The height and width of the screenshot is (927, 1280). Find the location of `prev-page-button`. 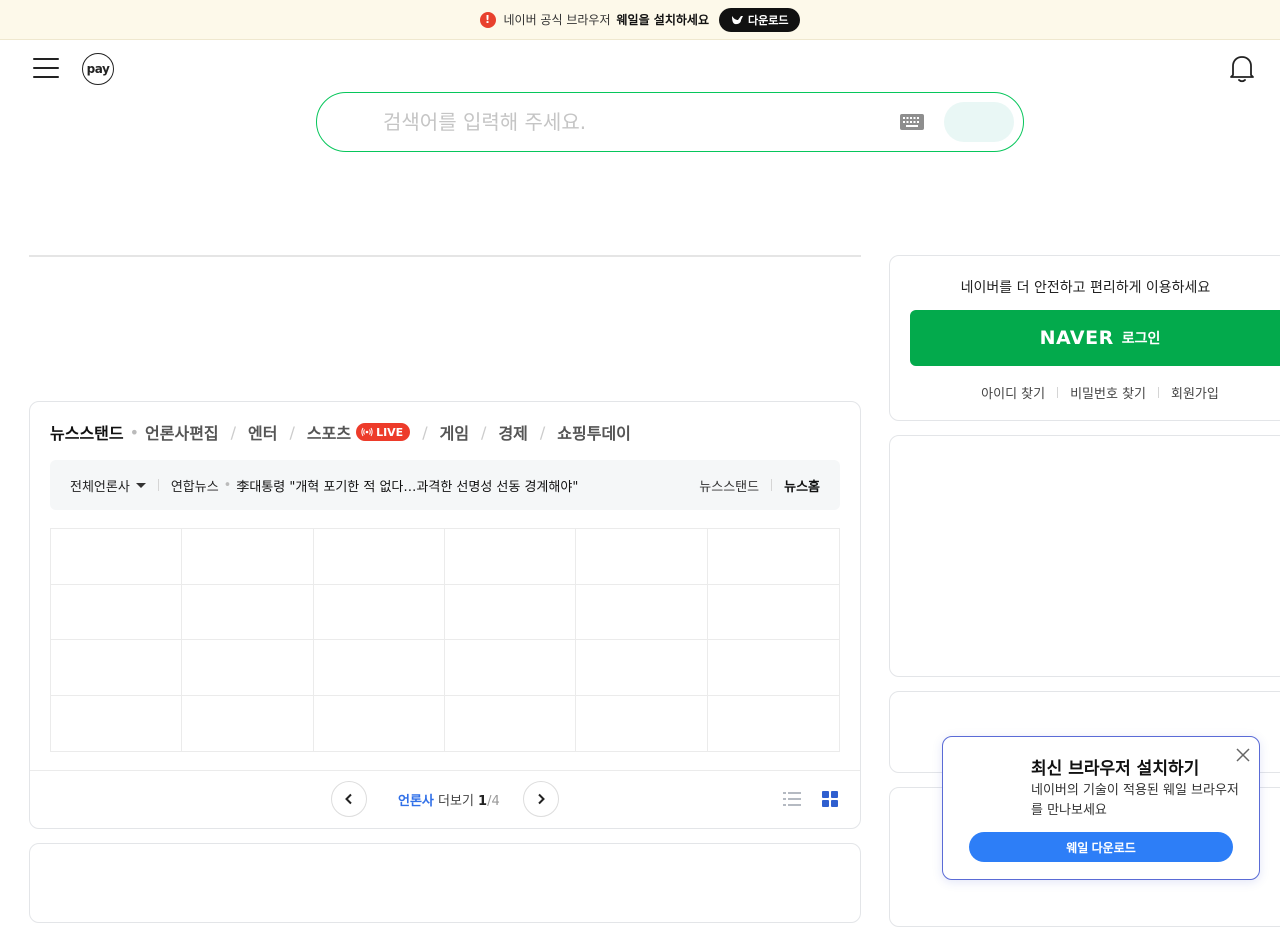

prev-page-button is located at coordinates (349, 799).